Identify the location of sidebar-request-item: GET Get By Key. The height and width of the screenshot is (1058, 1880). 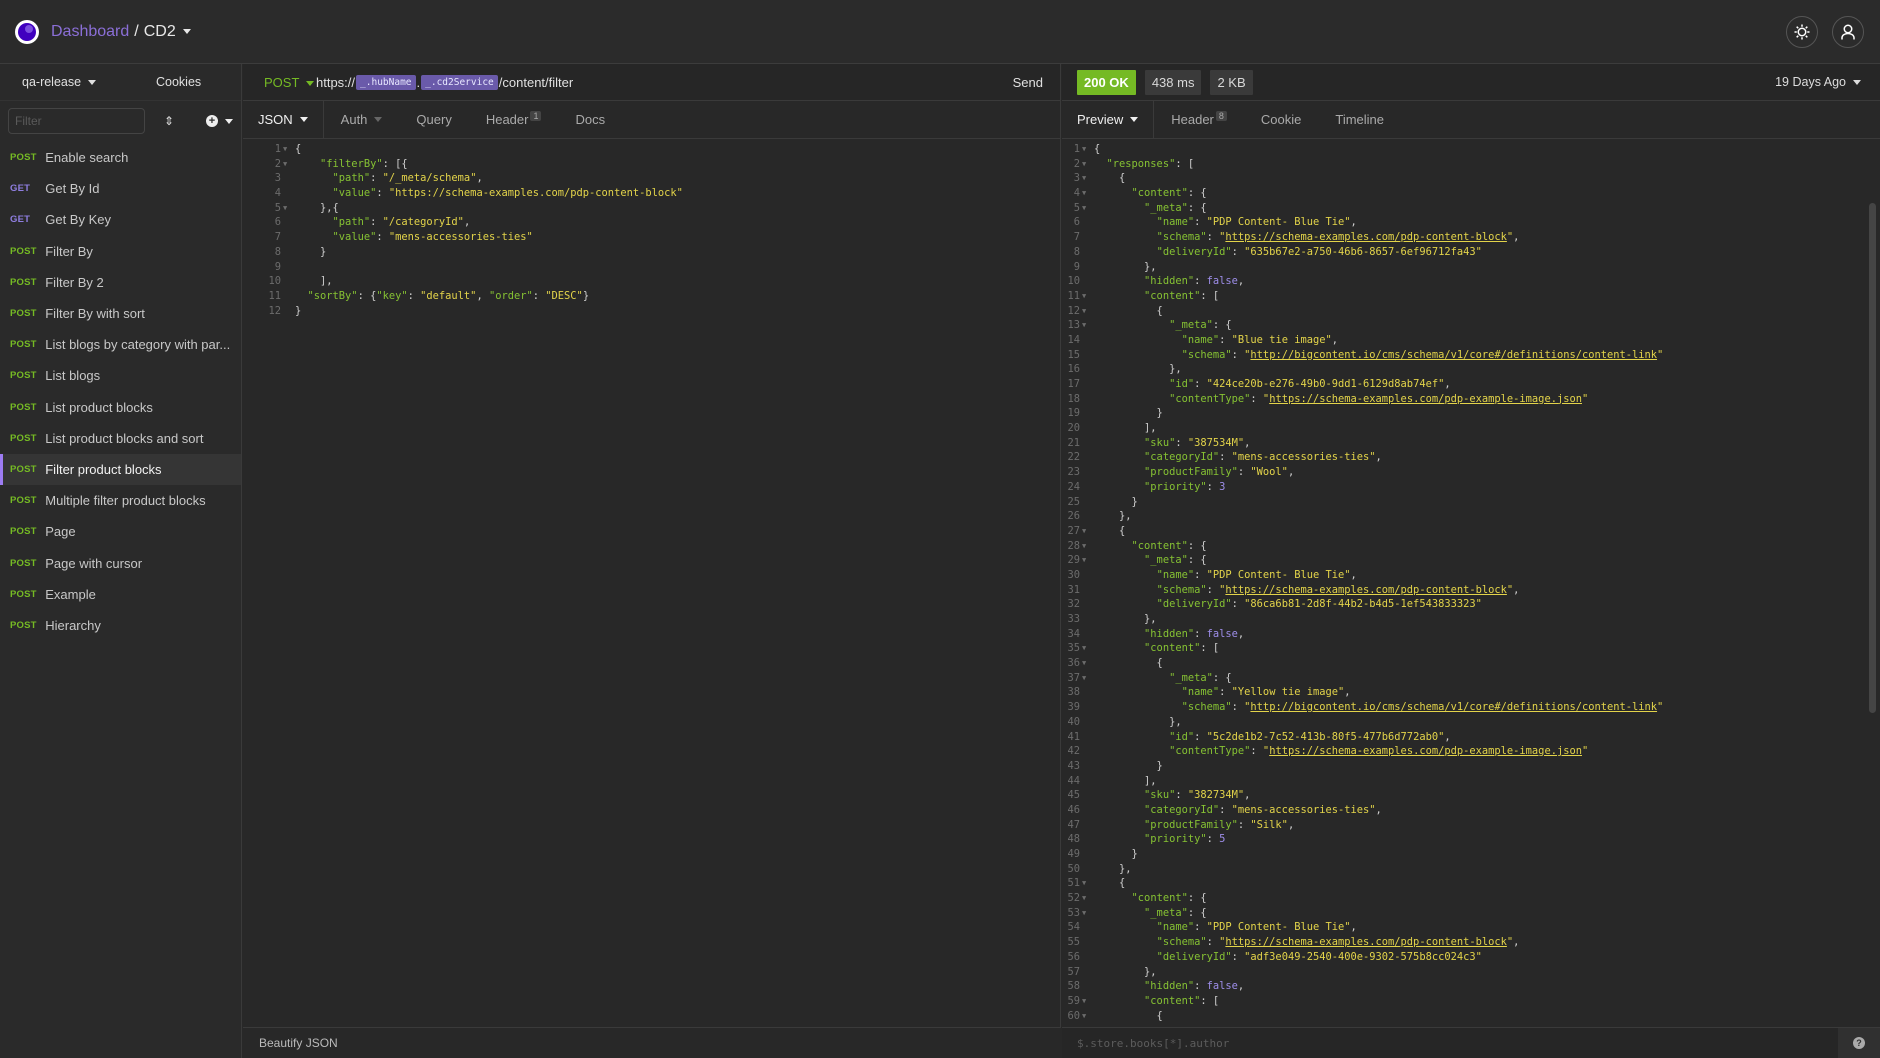
(120, 219).